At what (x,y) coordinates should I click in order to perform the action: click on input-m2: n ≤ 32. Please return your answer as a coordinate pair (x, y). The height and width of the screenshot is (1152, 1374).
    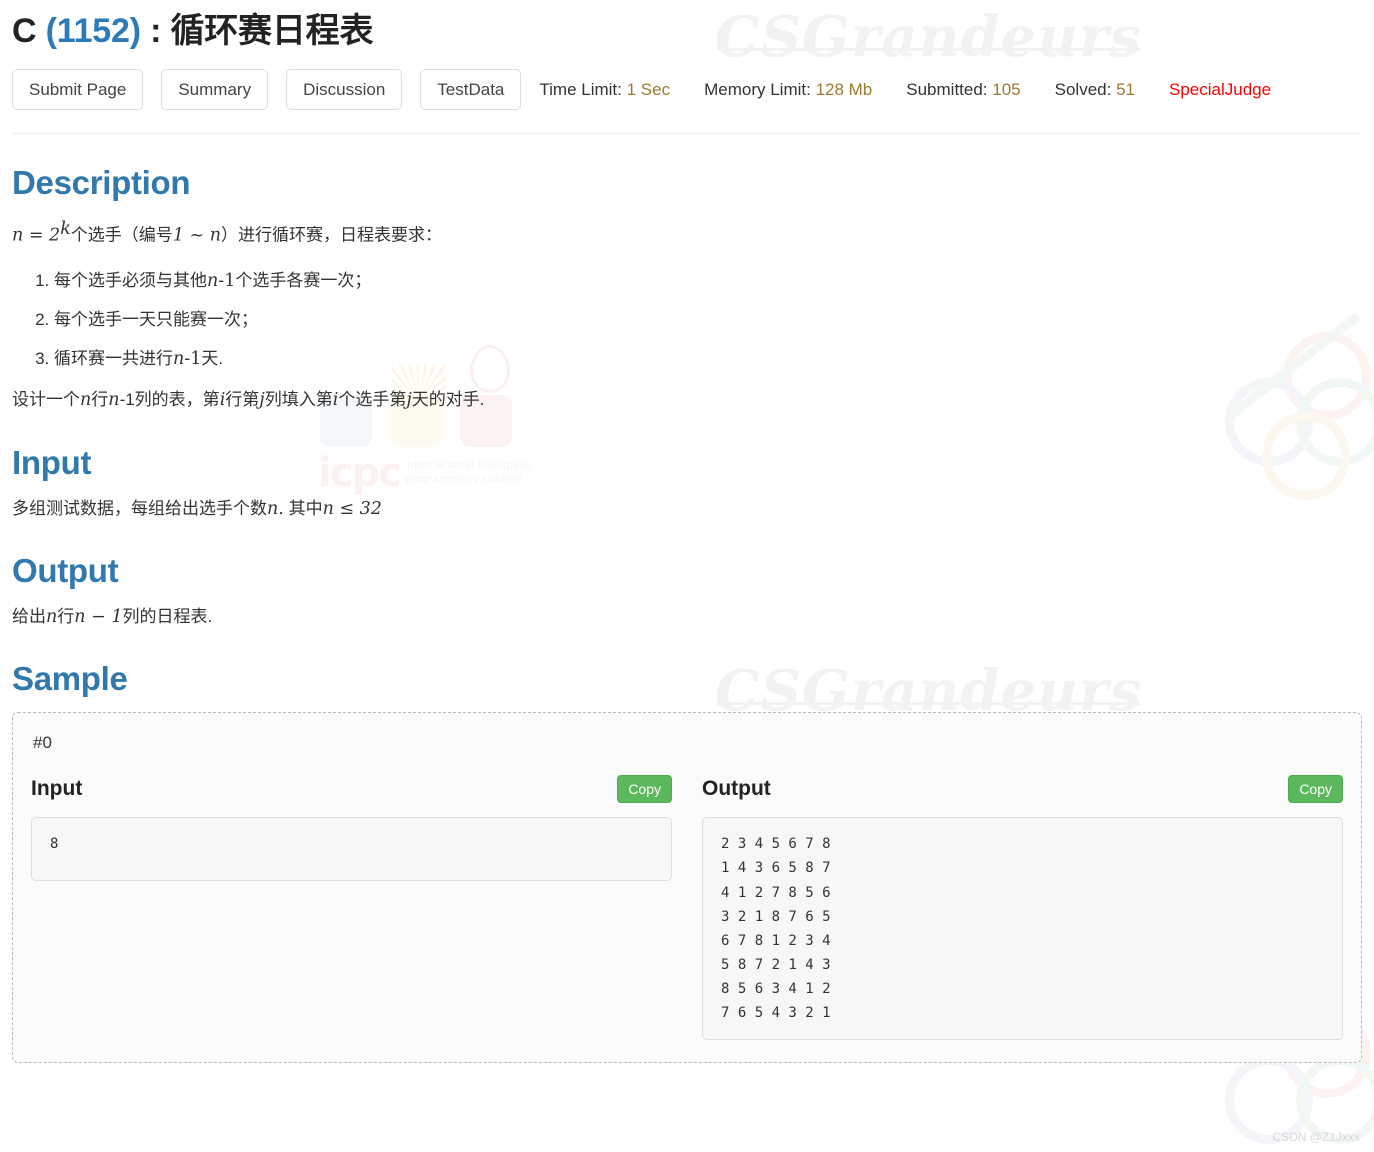
    Looking at the image, I should click on (352, 508).